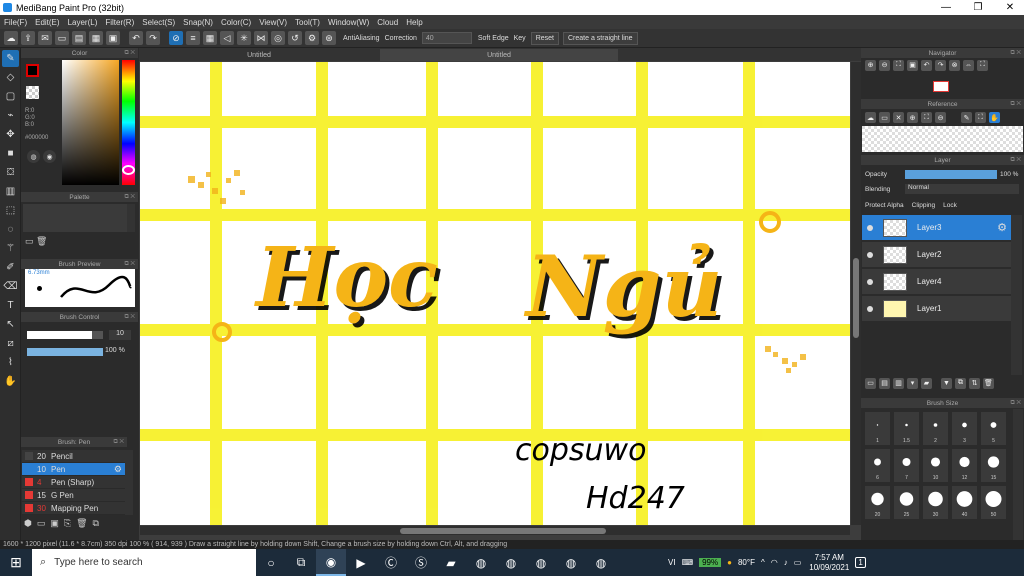  I want to click on brush-duplicate-icon: ⧉, so click(98, 523).